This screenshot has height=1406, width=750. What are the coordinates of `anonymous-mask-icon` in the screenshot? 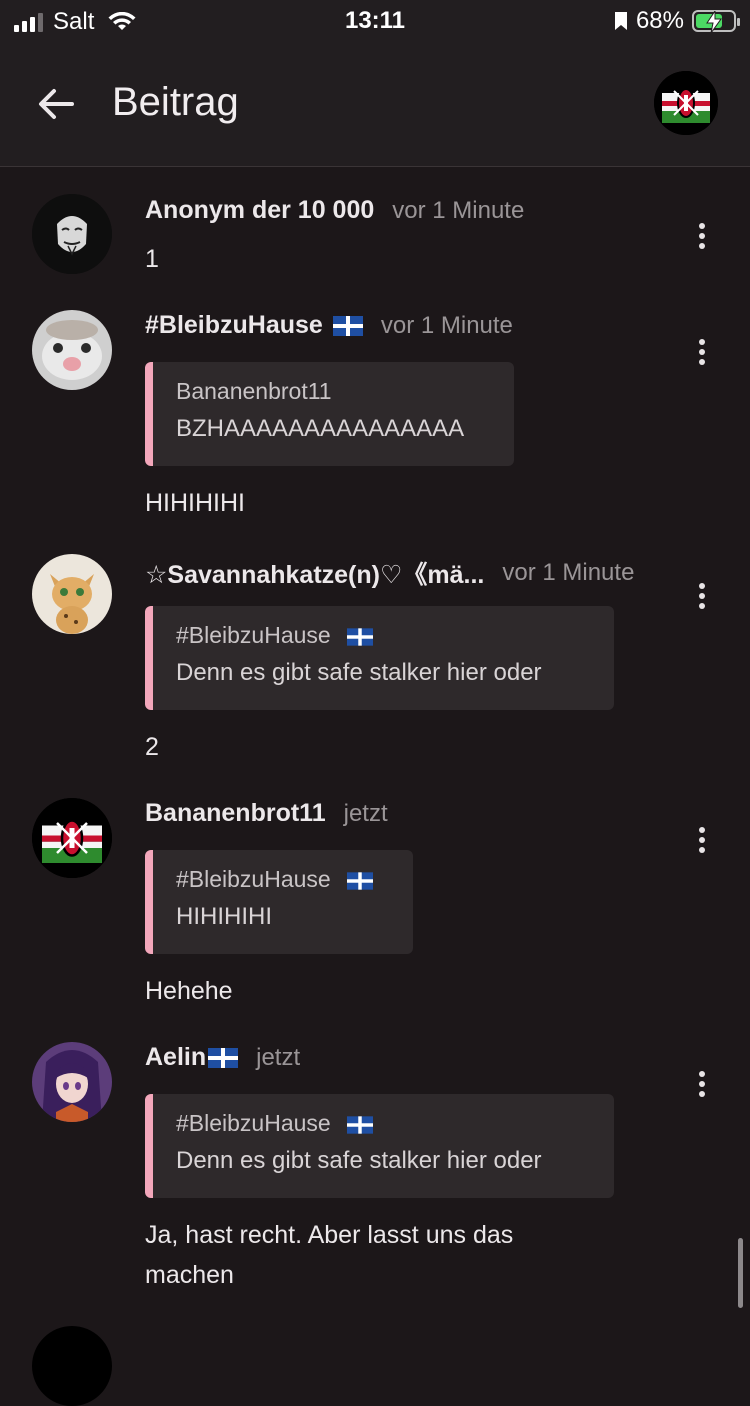 It's located at (72, 234).